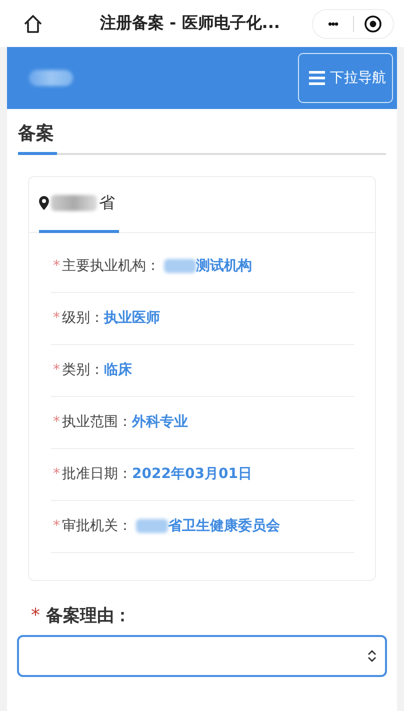 The height and width of the screenshot is (711, 404). What do you see at coordinates (97, 526) in the screenshot?
I see `field-label: 审批机关：` at bounding box center [97, 526].